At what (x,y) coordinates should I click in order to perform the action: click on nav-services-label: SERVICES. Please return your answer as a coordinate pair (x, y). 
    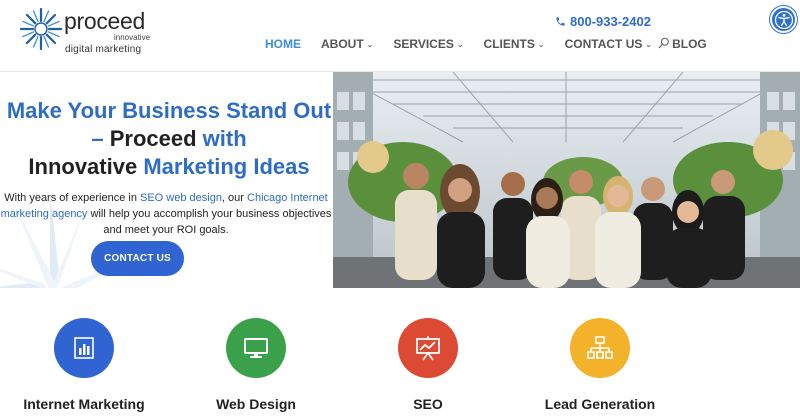
    Looking at the image, I should click on (423, 44).